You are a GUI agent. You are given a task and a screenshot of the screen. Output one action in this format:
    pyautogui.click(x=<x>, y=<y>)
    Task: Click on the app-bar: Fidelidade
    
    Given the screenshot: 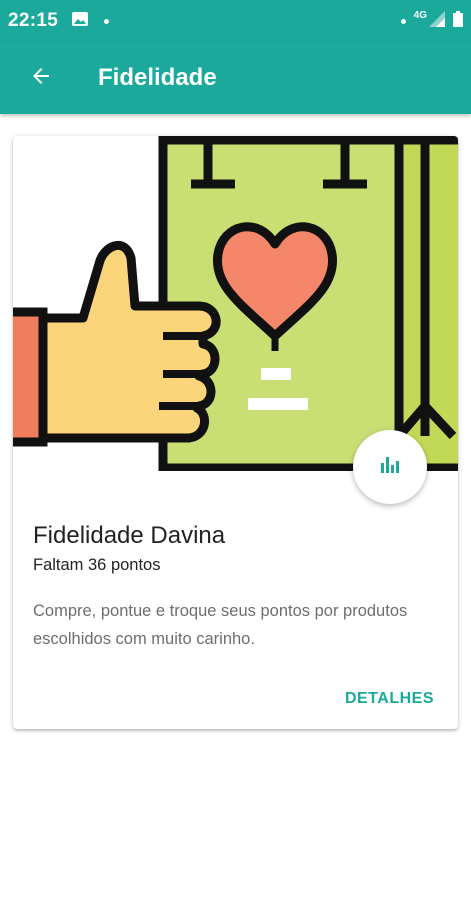 What is the action you would take?
    pyautogui.click(x=235, y=78)
    